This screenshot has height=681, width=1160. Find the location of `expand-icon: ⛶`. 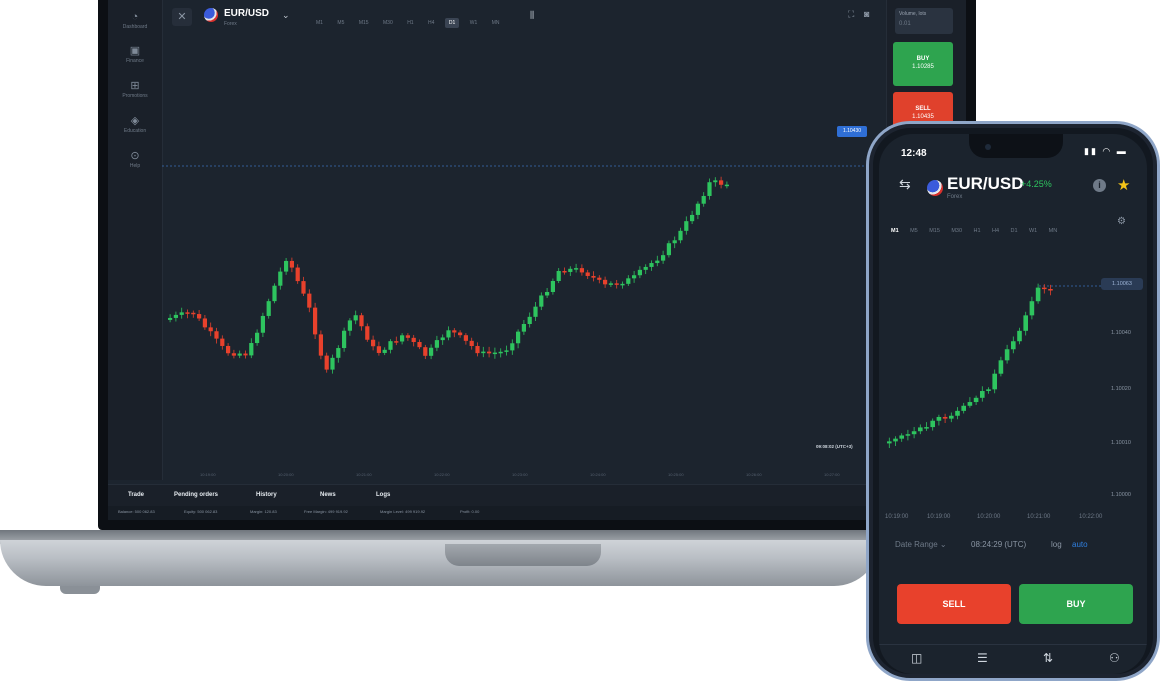

expand-icon: ⛶ is located at coordinates (851, 14).